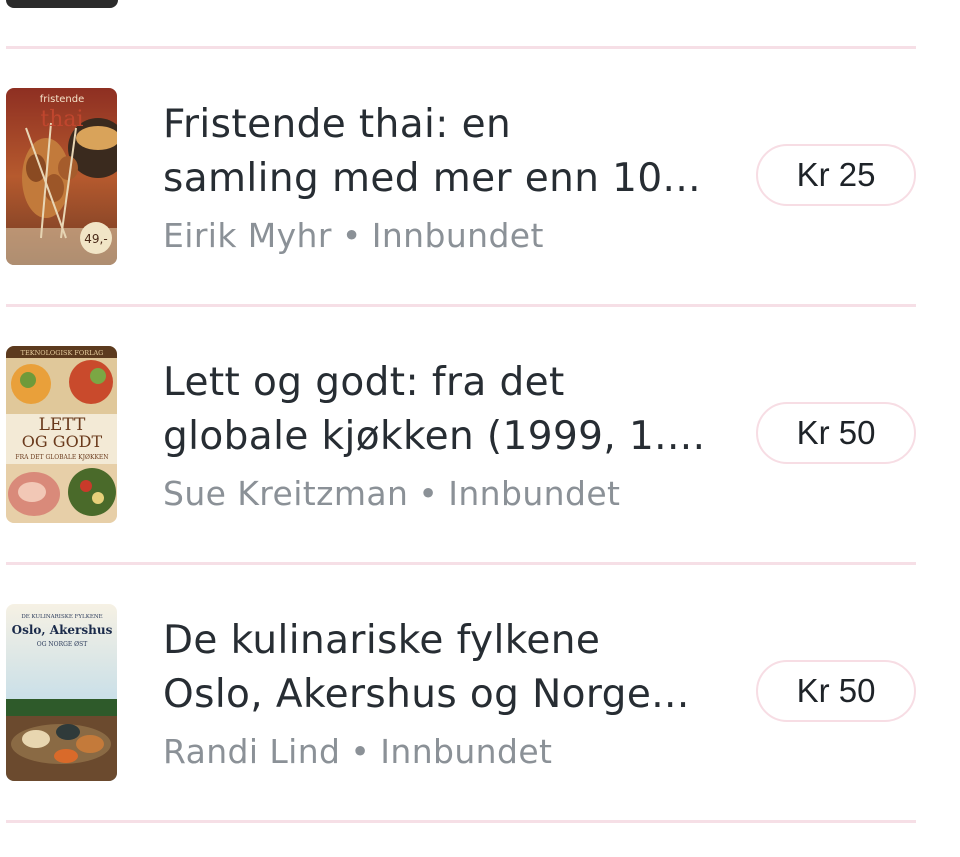 The height and width of the screenshot is (857, 960). What do you see at coordinates (62, 4) in the screenshot?
I see `previous-book-cover` at bounding box center [62, 4].